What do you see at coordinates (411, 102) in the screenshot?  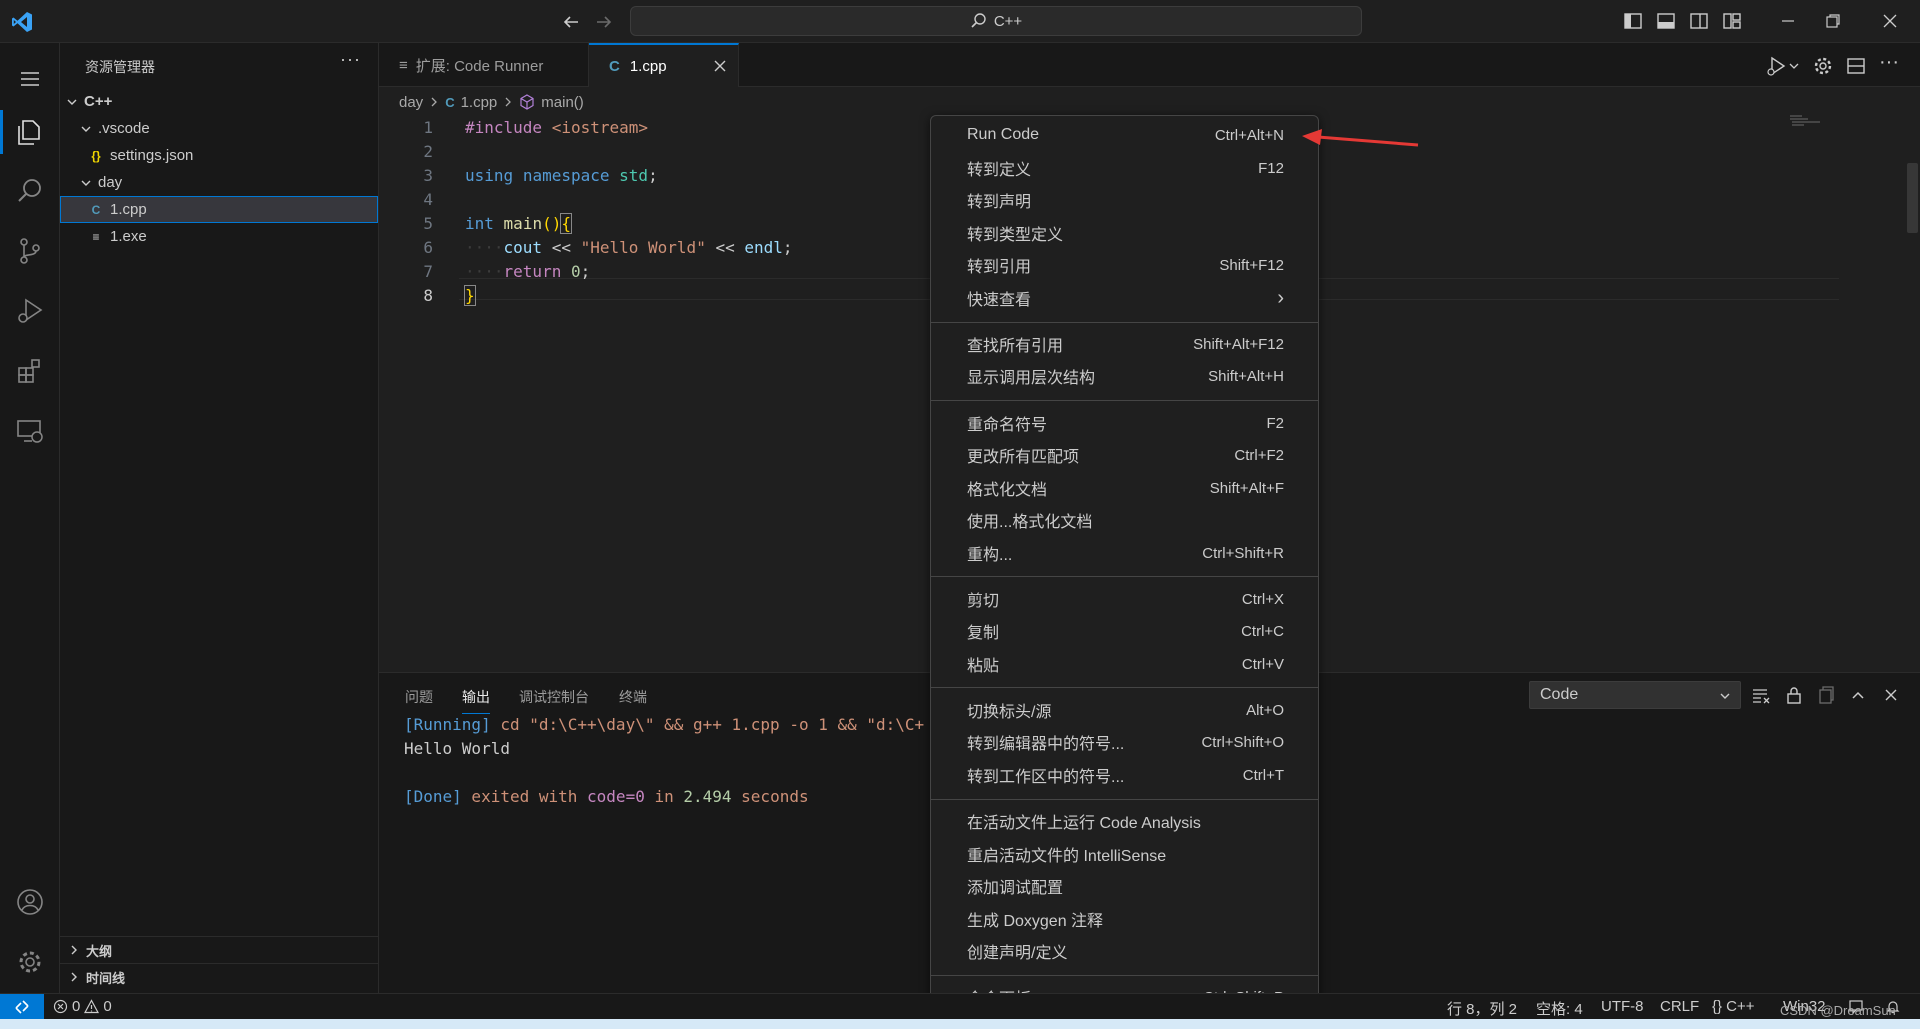 I see `breadcrumb-item: day` at bounding box center [411, 102].